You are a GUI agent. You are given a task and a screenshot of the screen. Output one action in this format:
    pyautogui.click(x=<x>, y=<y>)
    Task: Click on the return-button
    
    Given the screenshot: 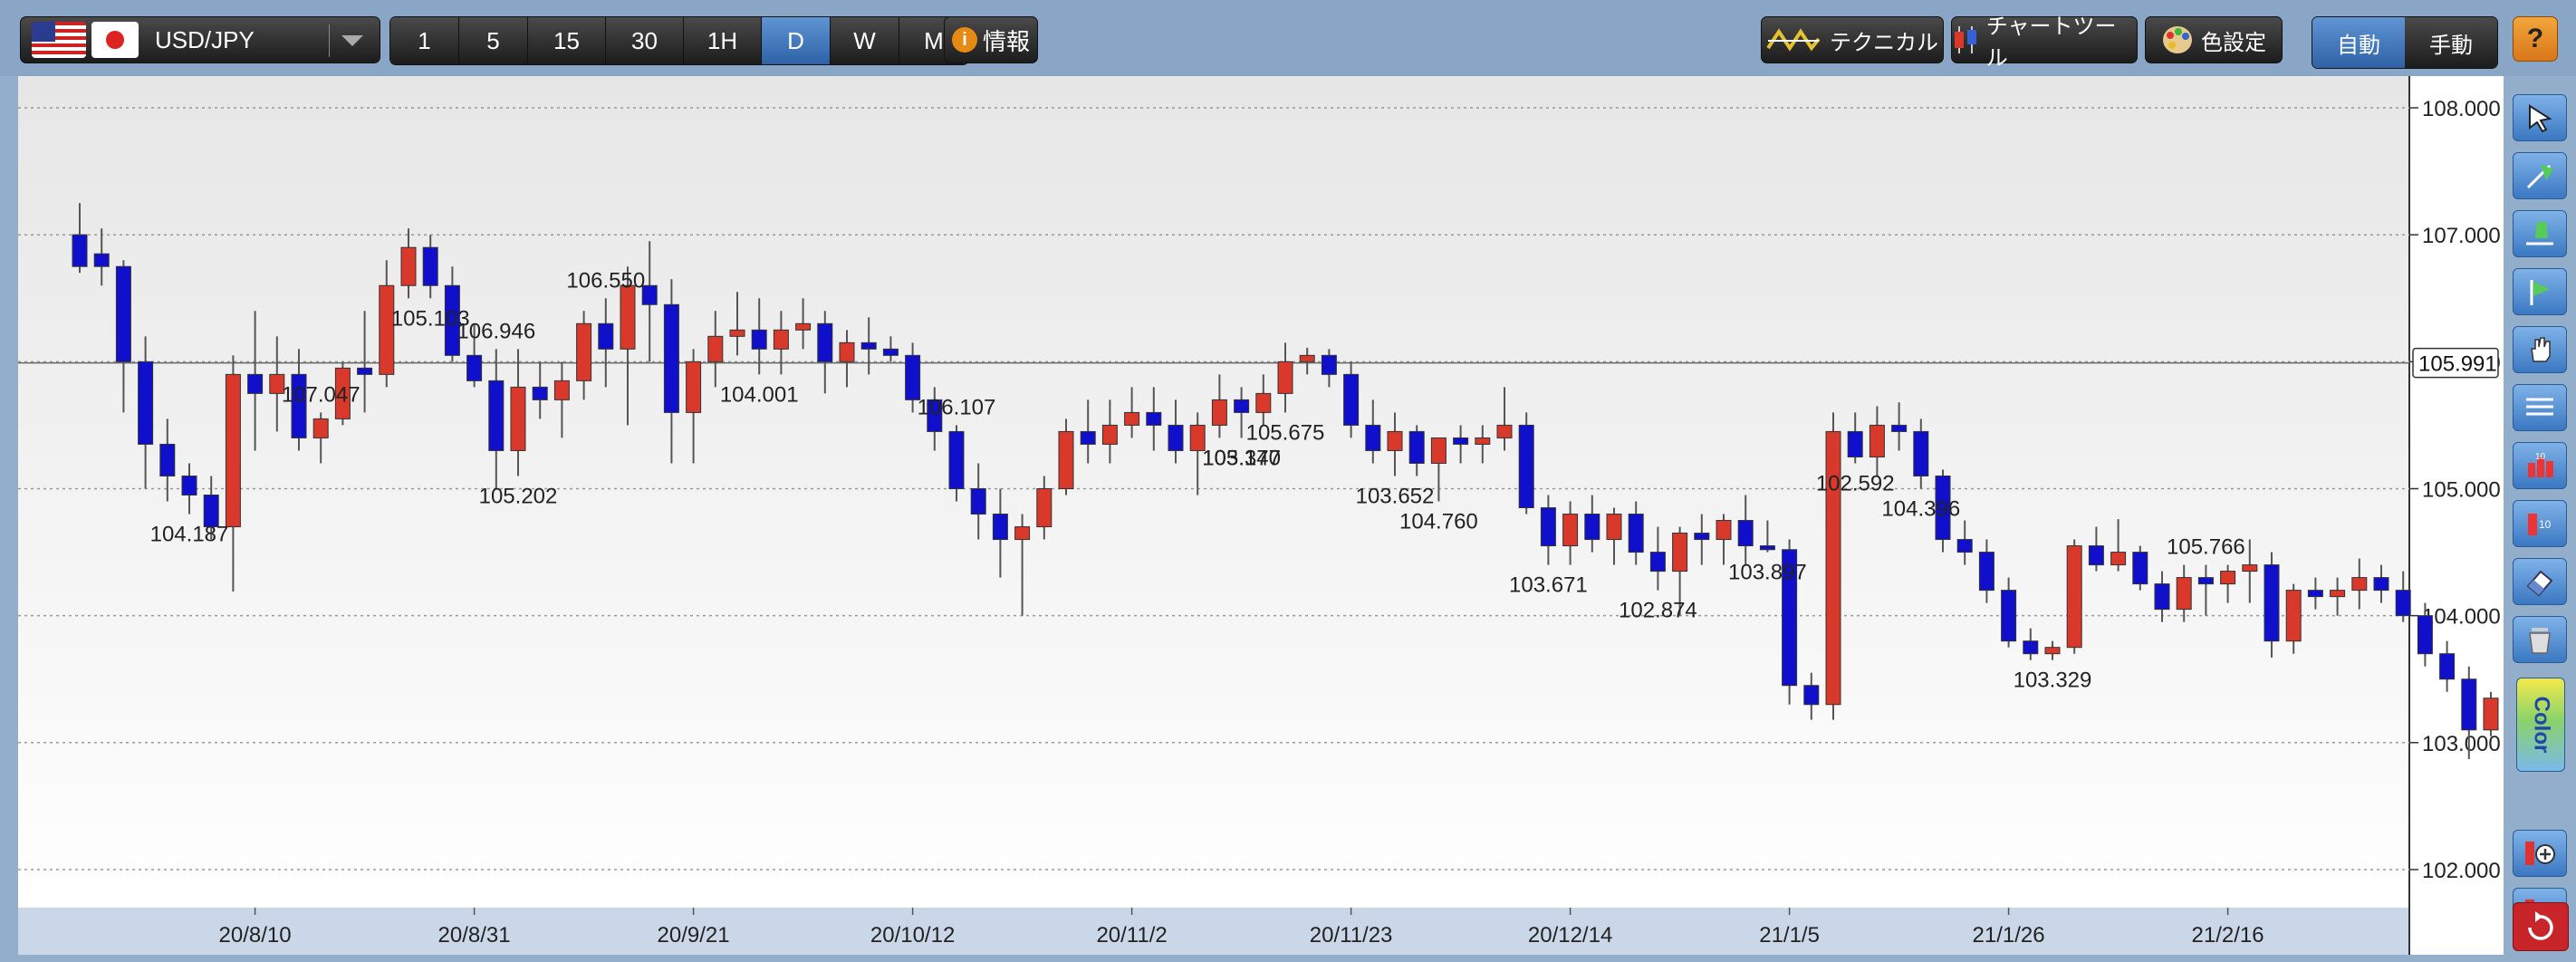 What is the action you would take?
    pyautogui.click(x=2541, y=926)
    